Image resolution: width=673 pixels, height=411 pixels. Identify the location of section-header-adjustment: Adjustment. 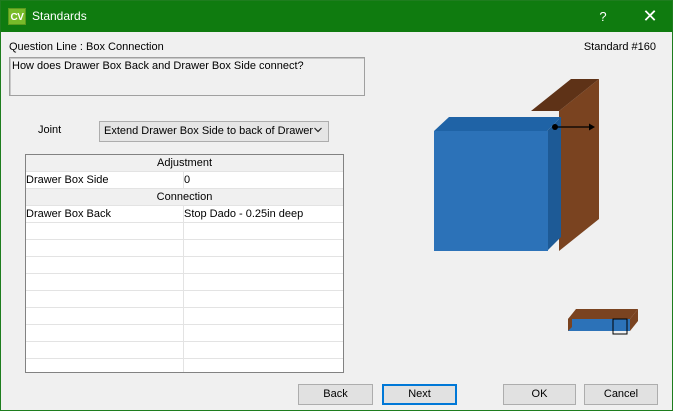
(184, 163).